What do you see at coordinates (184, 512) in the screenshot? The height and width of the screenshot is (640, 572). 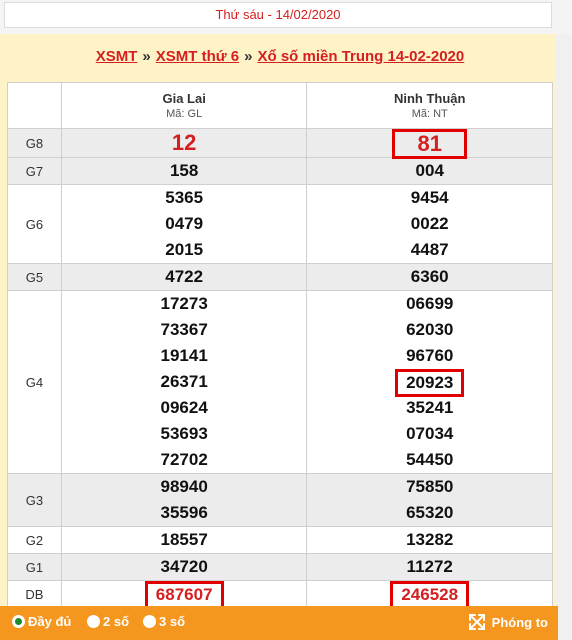 I see `result-number: 35596` at bounding box center [184, 512].